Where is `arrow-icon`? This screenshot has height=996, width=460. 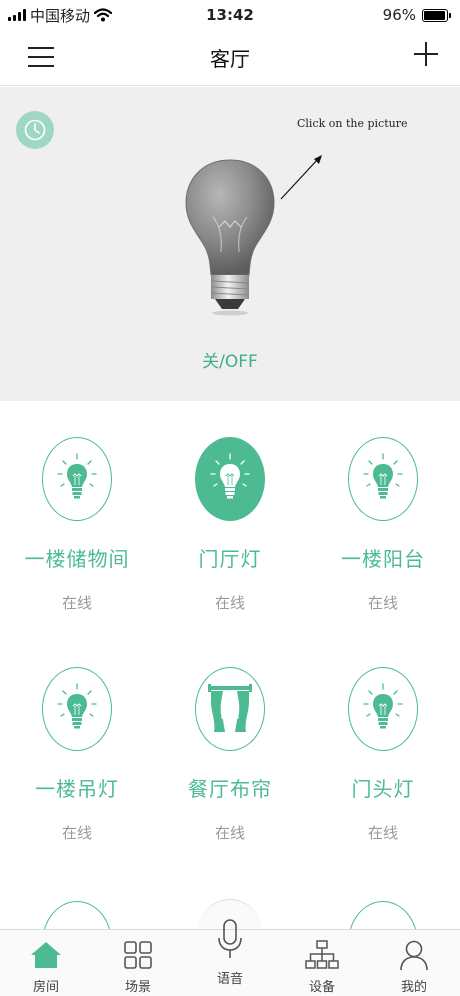
arrow-icon is located at coordinates (301, 177).